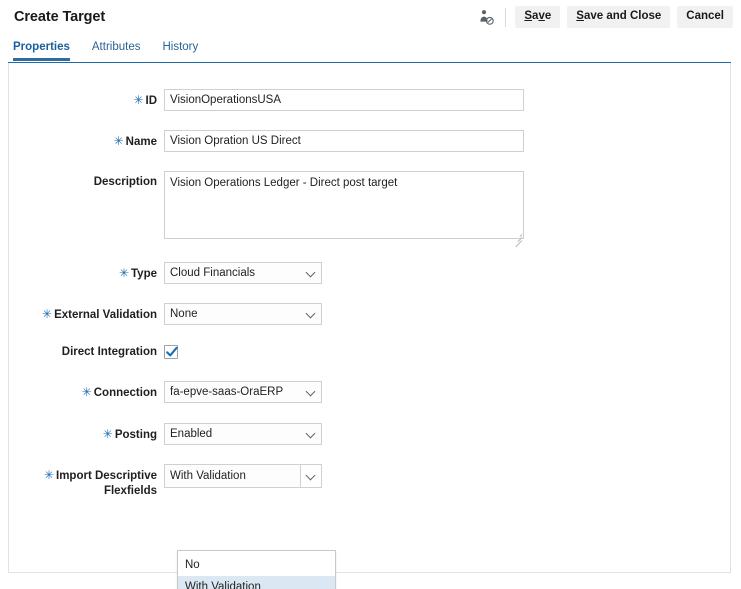 This screenshot has width=741, height=589. I want to click on header-actions: Save Save and Close Cancel, so click(604, 17).